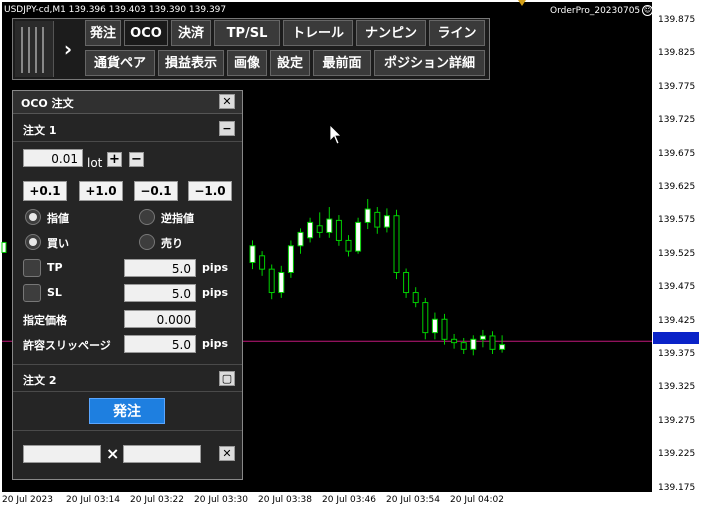  Describe the element at coordinates (215, 292) in the screenshot. I see `sl-unit: pips` at that location.